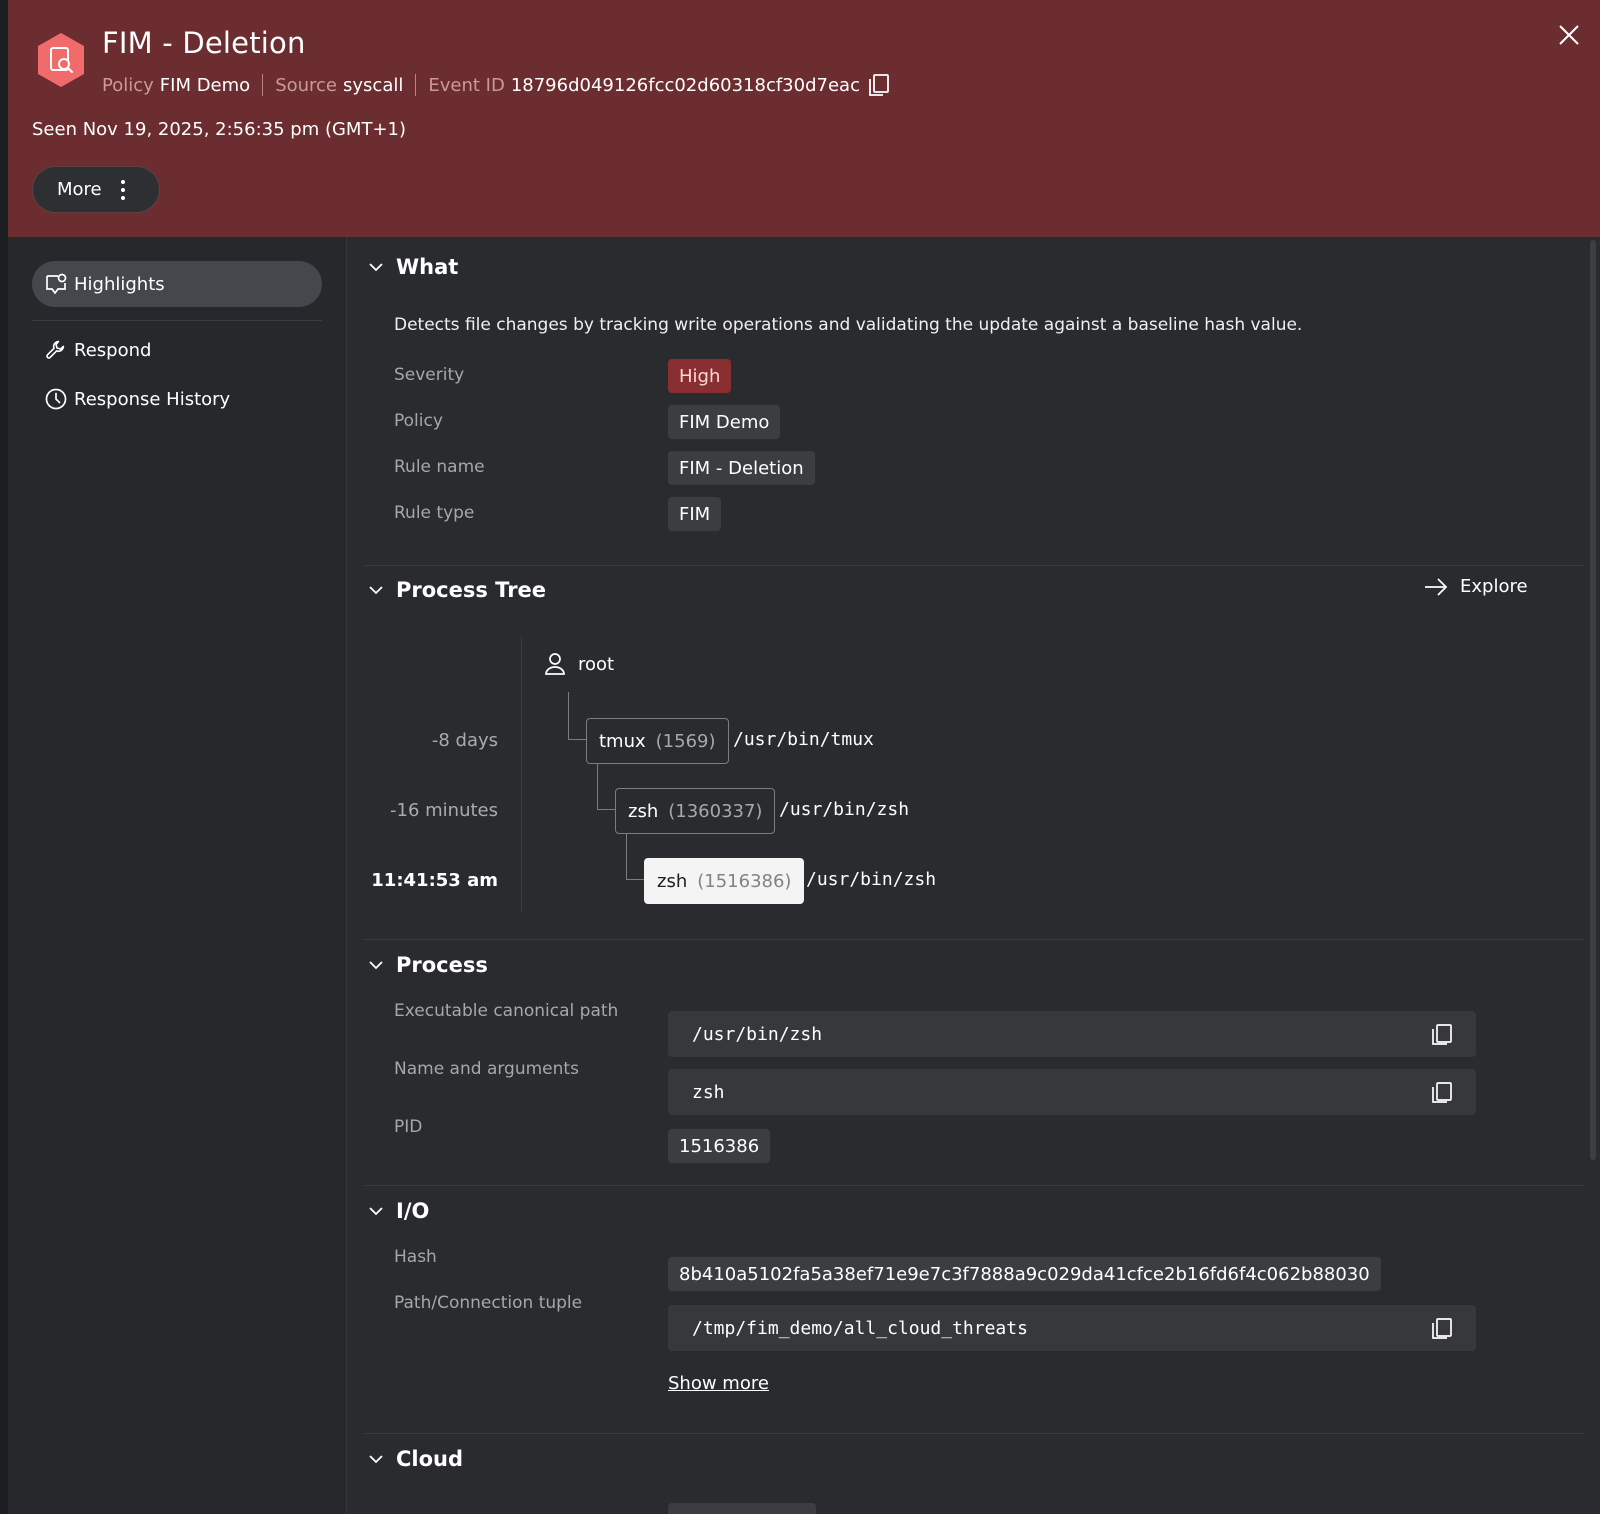 Image resolution: width=1600 pixels, height=1514 pixels. I want to click on sidebar-divider, so click(177, 320).